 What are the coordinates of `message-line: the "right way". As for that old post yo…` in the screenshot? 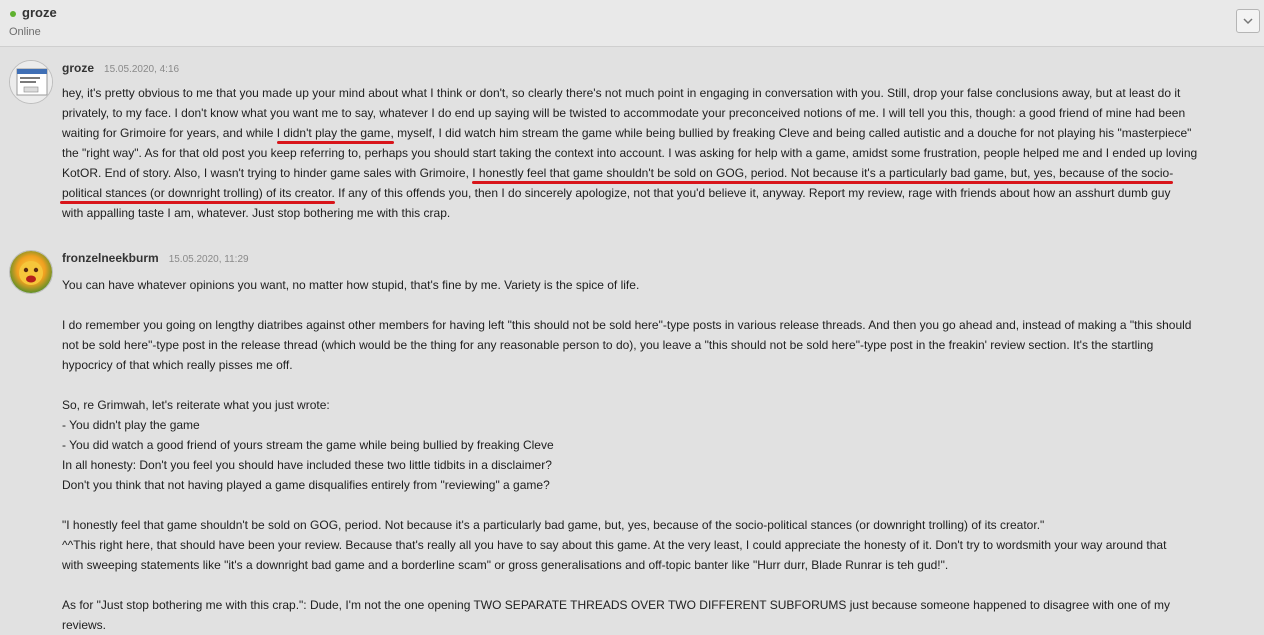 It's located at (630, 153).